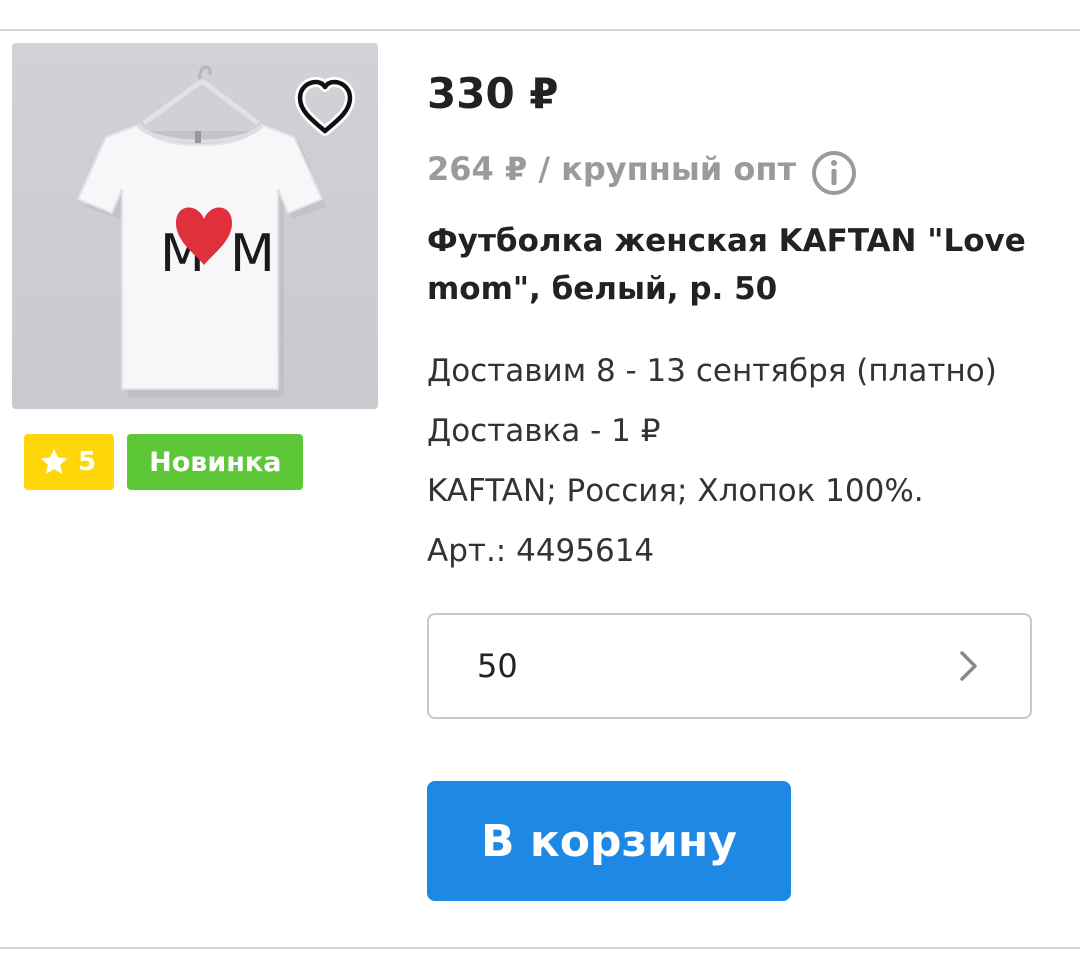  I want to click on rating-badge: 5, so click(69, 462).